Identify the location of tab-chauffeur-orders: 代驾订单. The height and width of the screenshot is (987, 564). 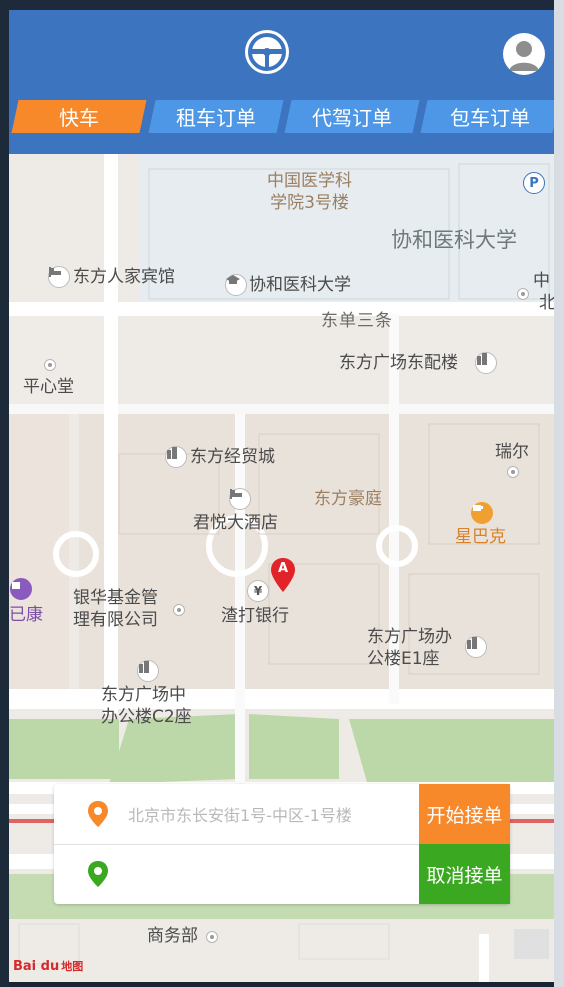
(352, 116).